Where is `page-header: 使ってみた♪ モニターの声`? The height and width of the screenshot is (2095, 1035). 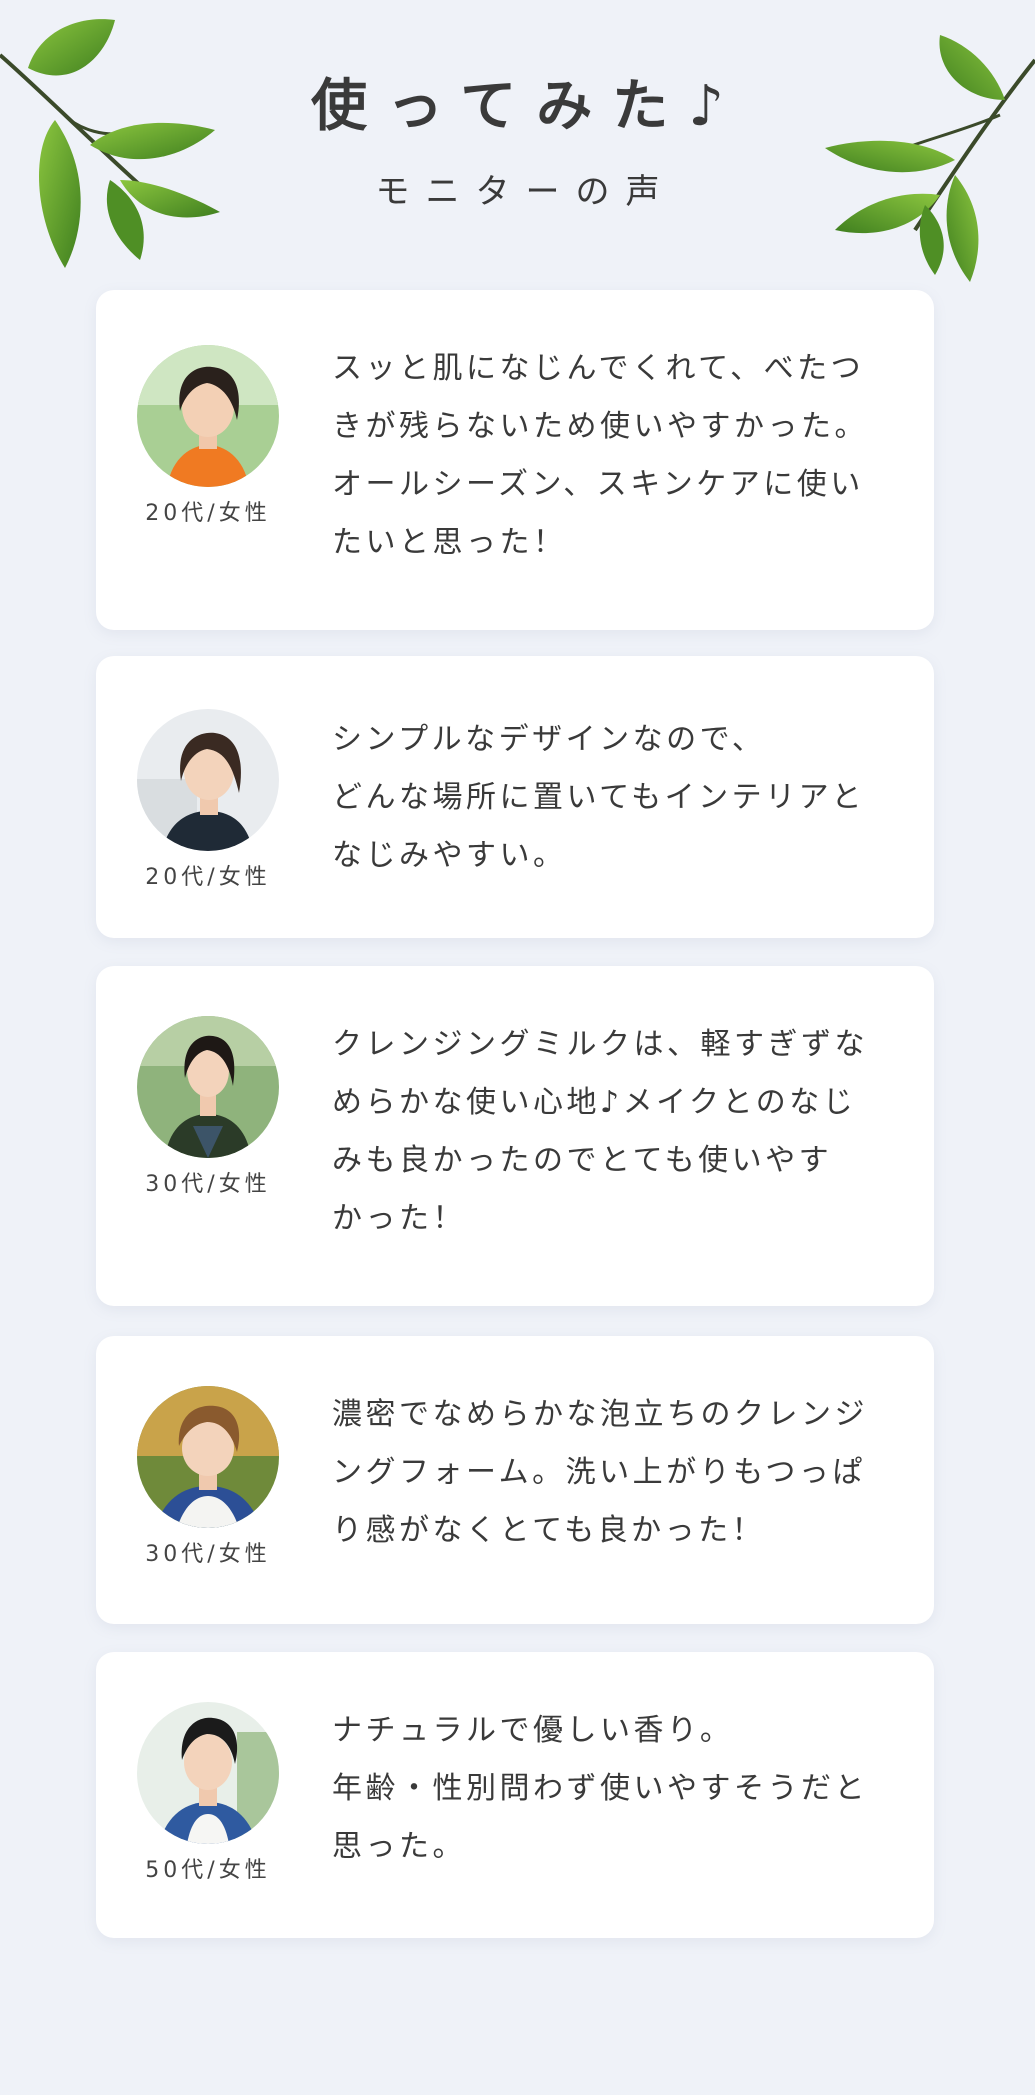
page-header: 使ってみた♪ モニターの声 is located at coordinates (517, 142).